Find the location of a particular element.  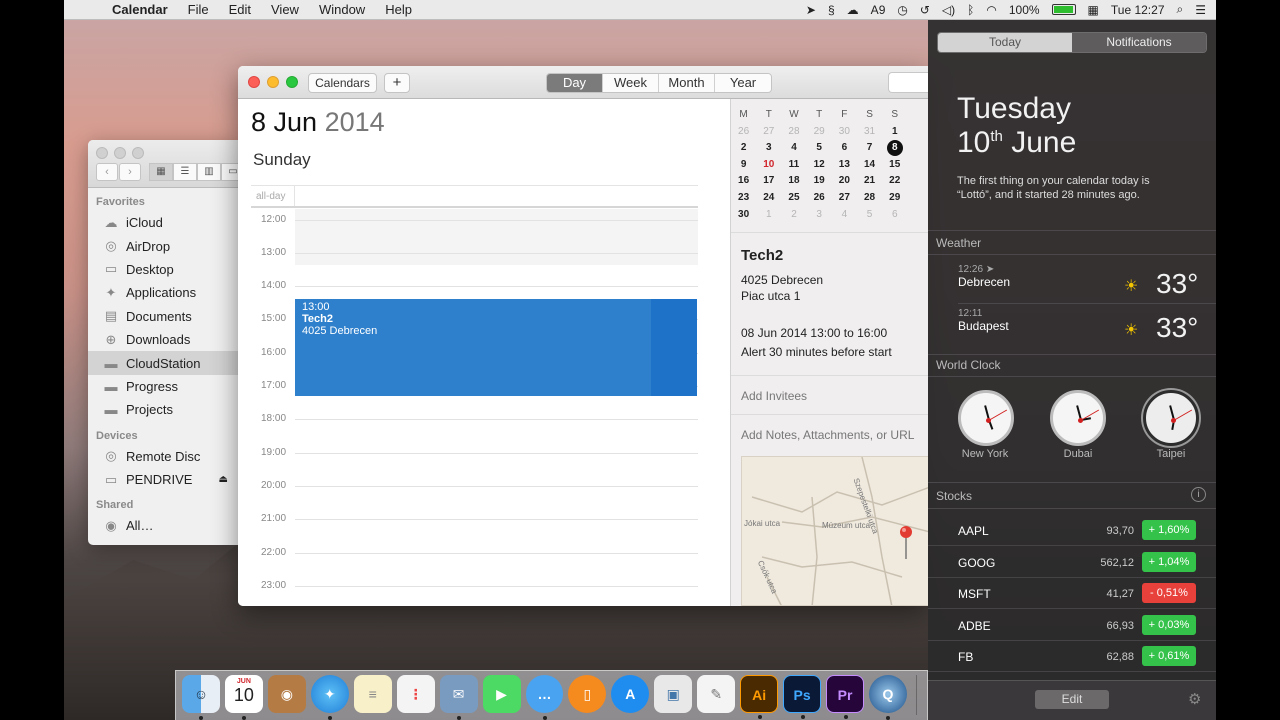

mini-day: 15 is located at coordinates (894, 165).